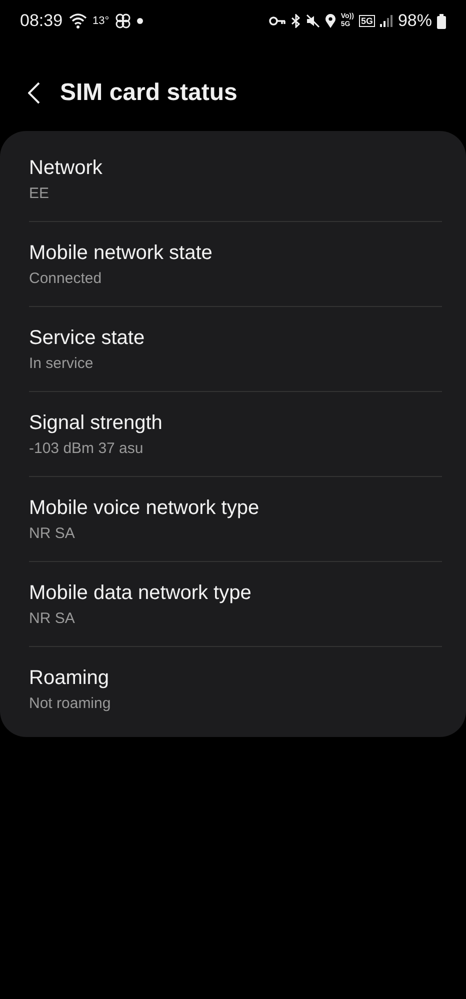 The height and width of the screenshot is (999, 466). What do you see at coordinates (61, 363) in the screenshot?
I see `setting-value: In service` at bounding box center [61, 363].